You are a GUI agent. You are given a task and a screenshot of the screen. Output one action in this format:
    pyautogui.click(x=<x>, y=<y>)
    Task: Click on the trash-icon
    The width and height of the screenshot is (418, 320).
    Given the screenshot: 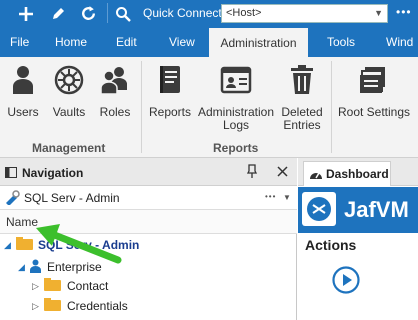 What is the action you would take?
    pyautogui.click(x=302, y=80)
    